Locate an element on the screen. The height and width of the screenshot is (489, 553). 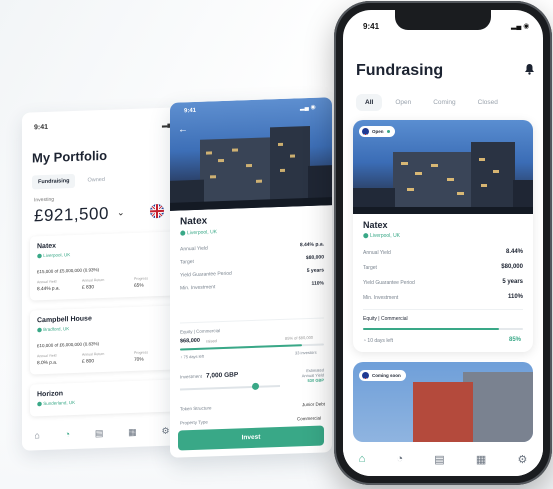
page-title: My Portfolio is located at coordinates (70, 156).